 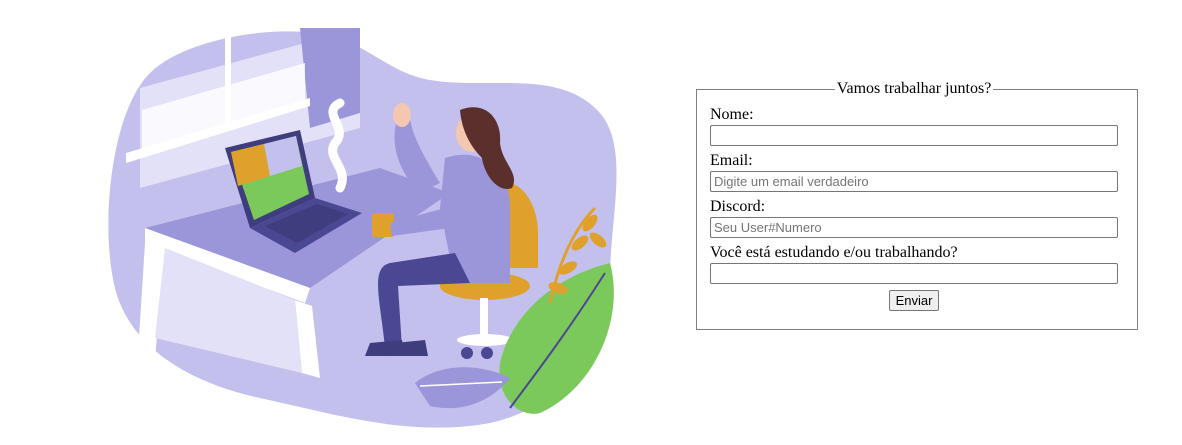 I want to click on submit-row: Enviar, so click(x=914, y=300).